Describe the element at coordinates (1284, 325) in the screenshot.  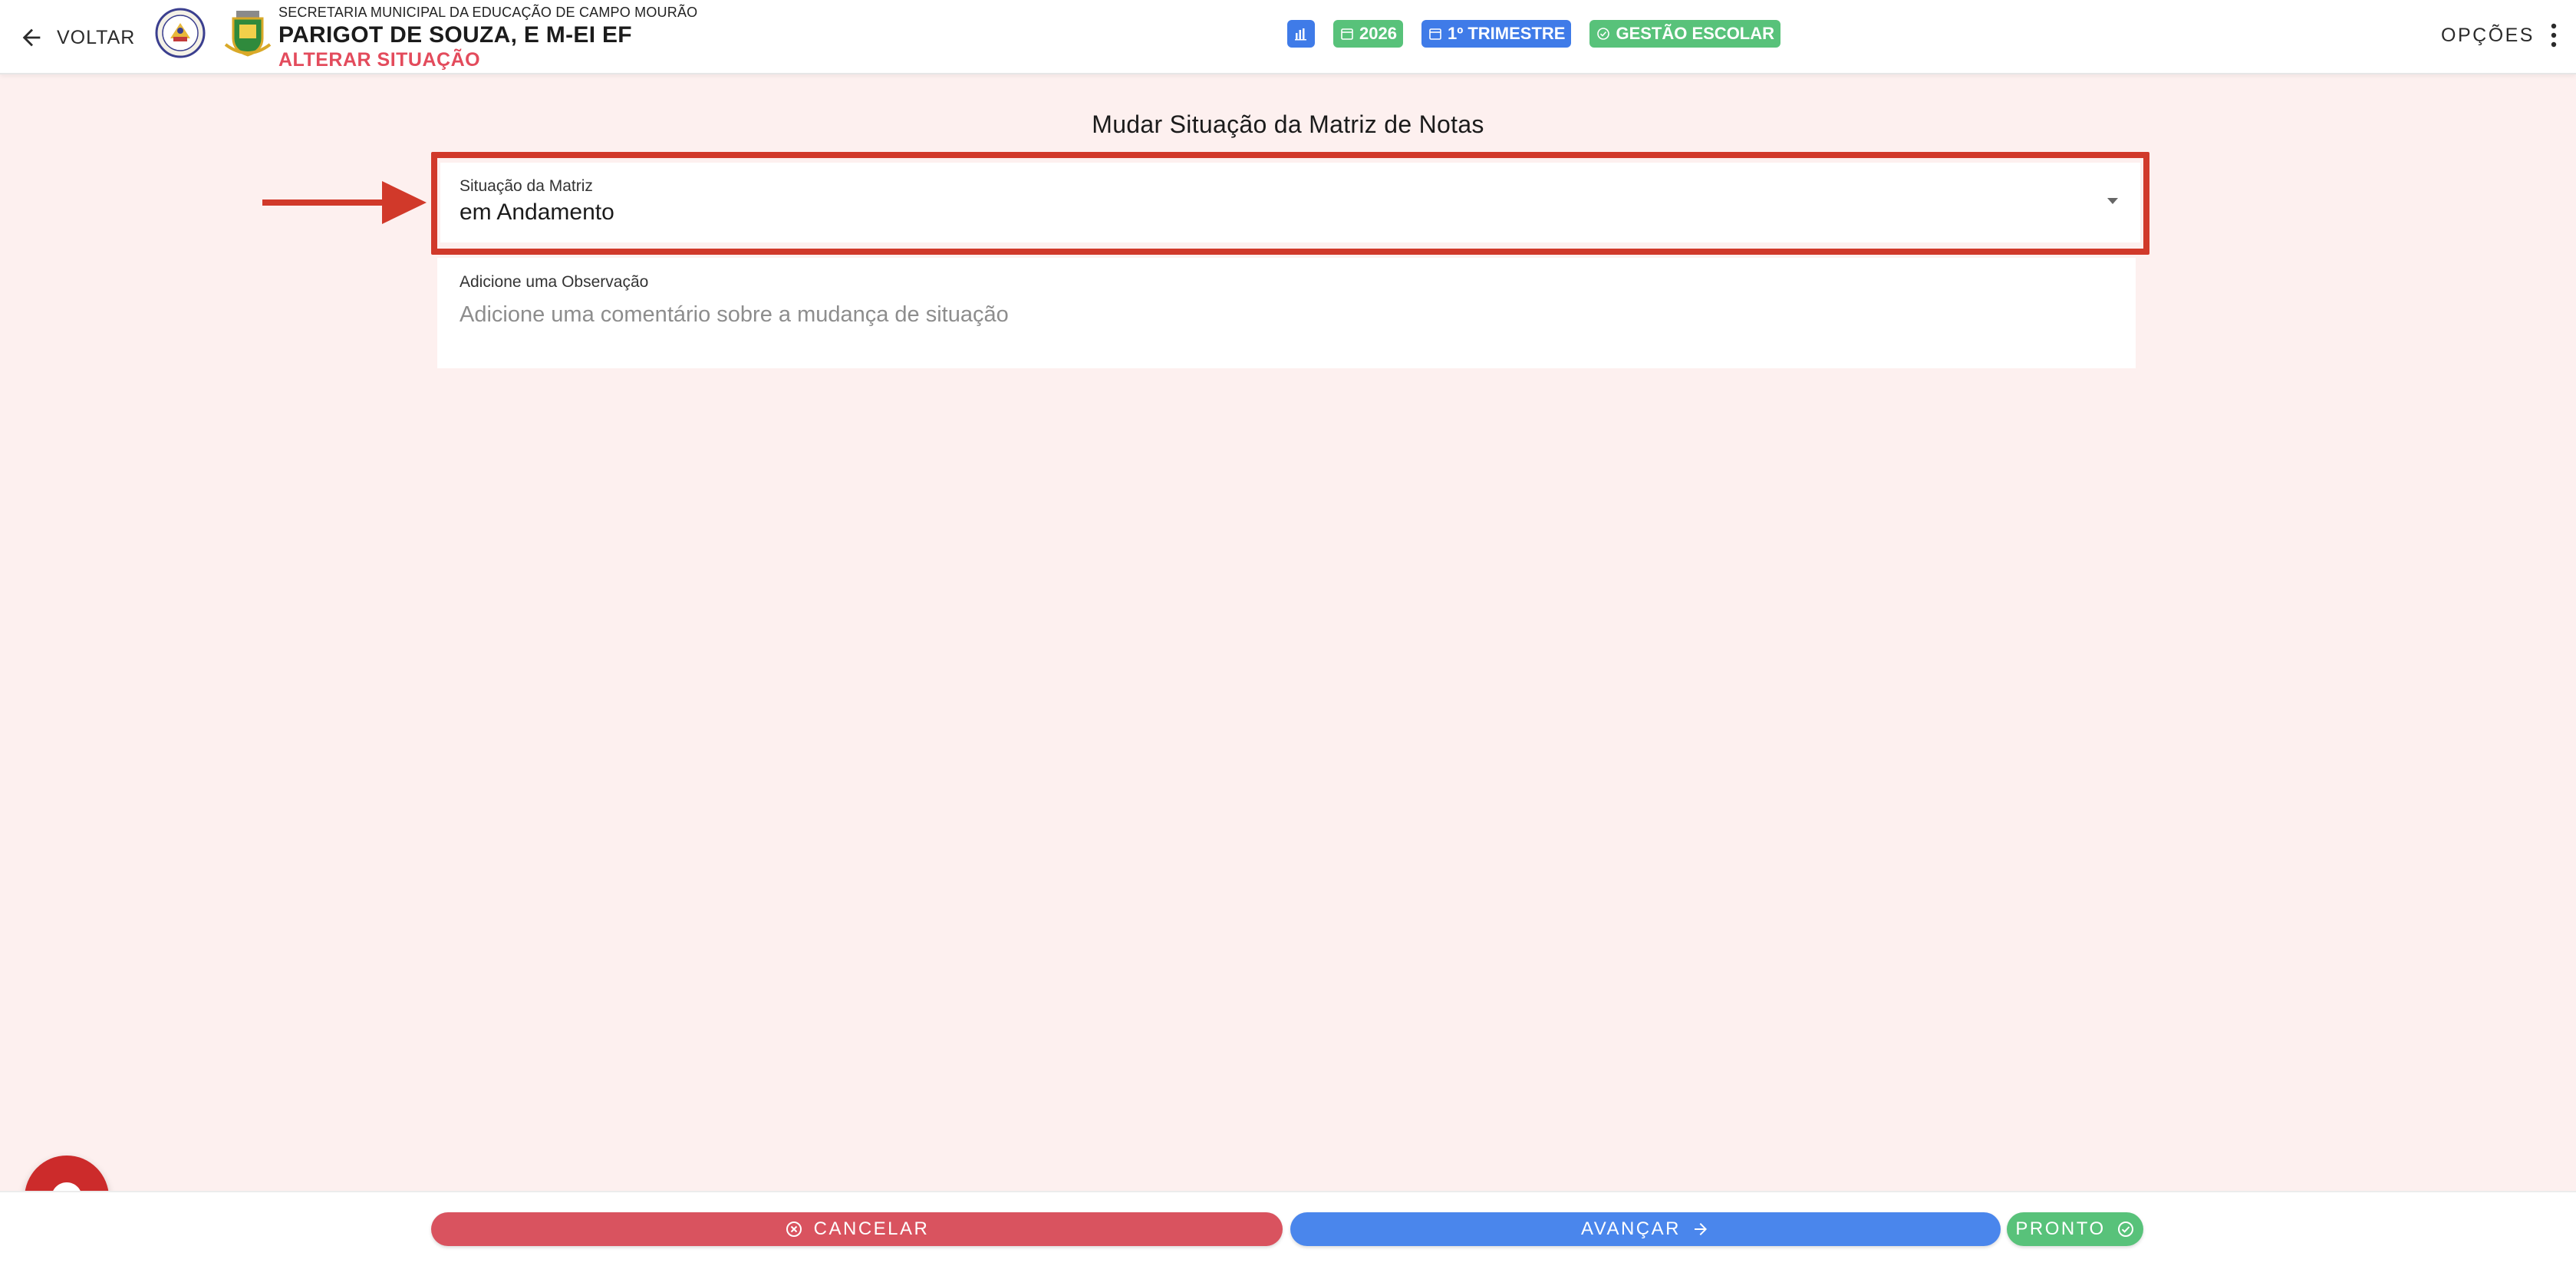
I see `observation-textarea` at that location.